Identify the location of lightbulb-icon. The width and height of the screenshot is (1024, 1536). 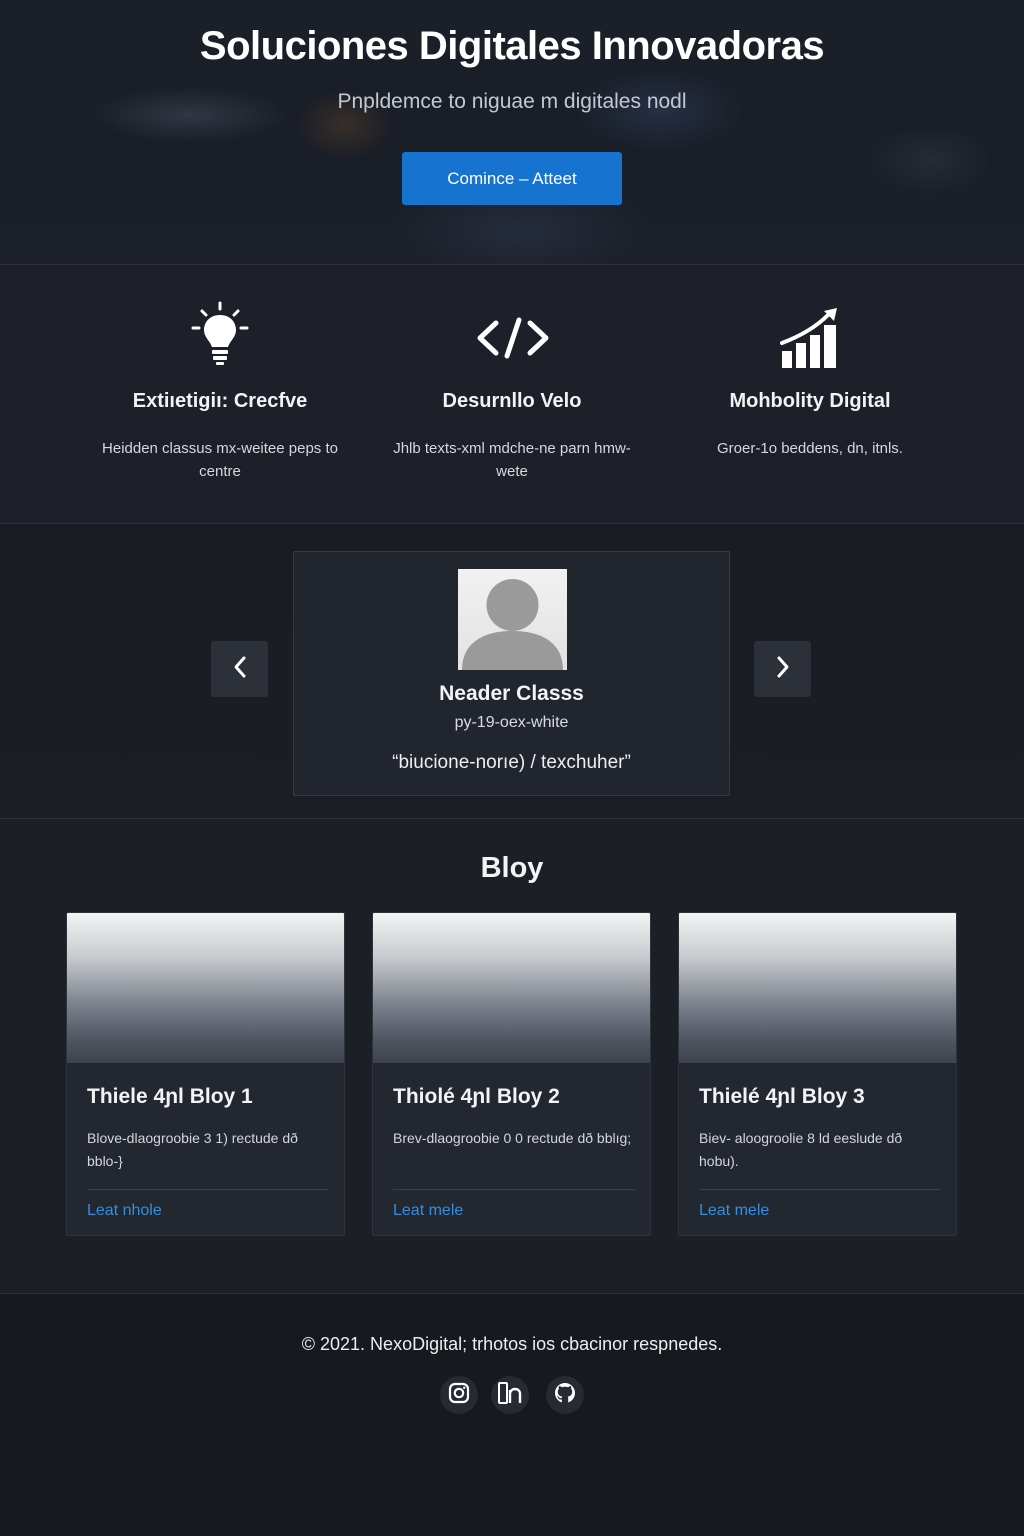
(220, 336).